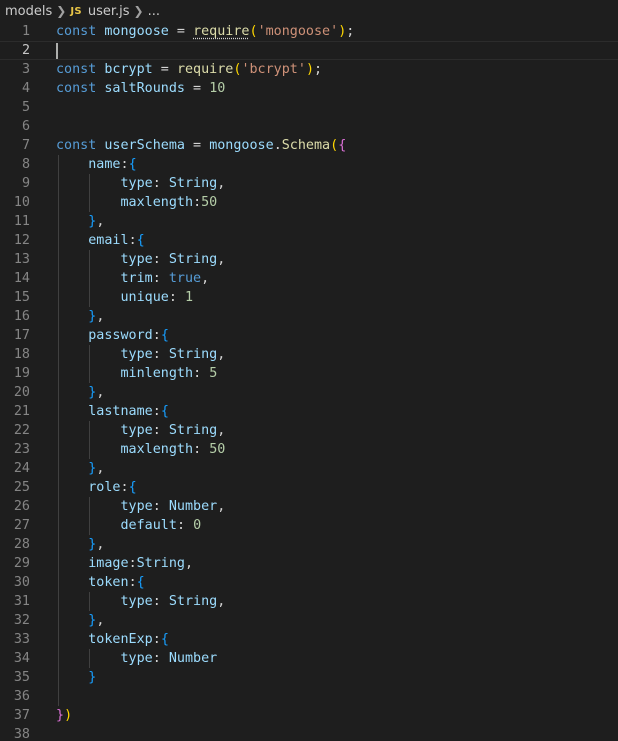 This screenshot has width=618, height=741. Describe the element at coordinates (241, 145) in the screenshot. I see `code-token: mongoose` at that location.